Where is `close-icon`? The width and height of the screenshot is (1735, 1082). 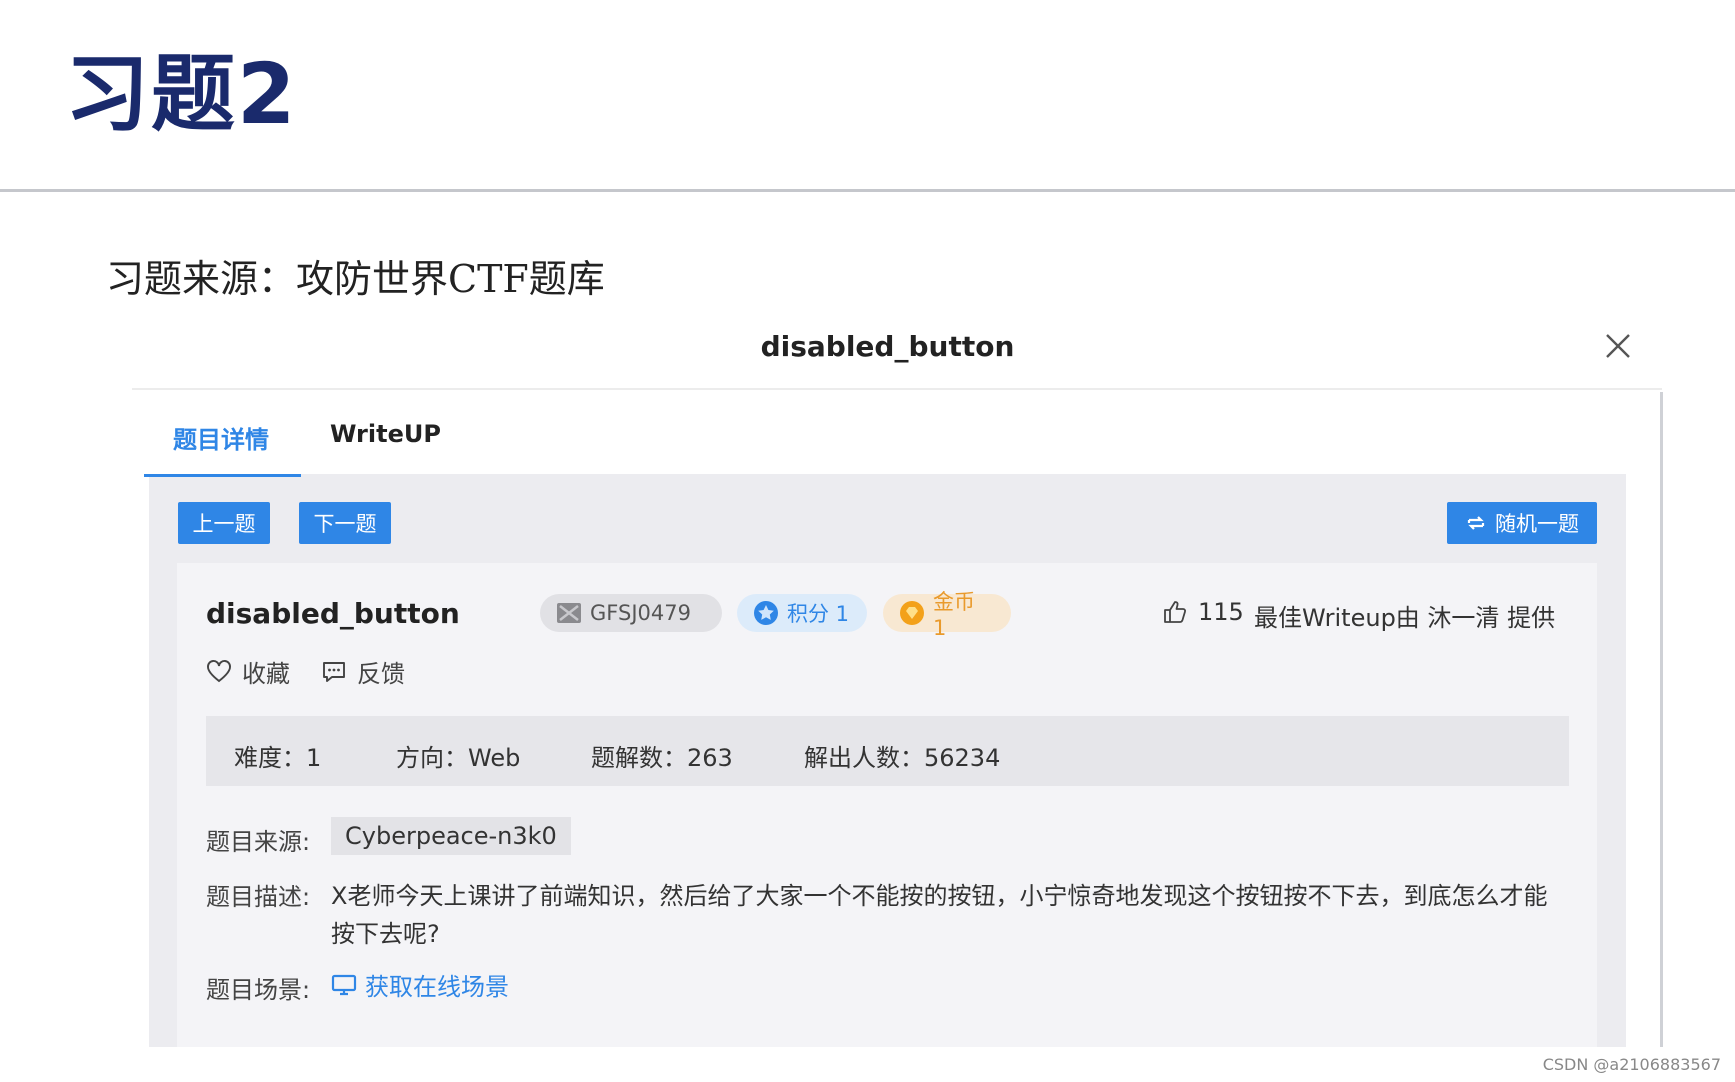
close-icon is located at coordinates (1618, 346).